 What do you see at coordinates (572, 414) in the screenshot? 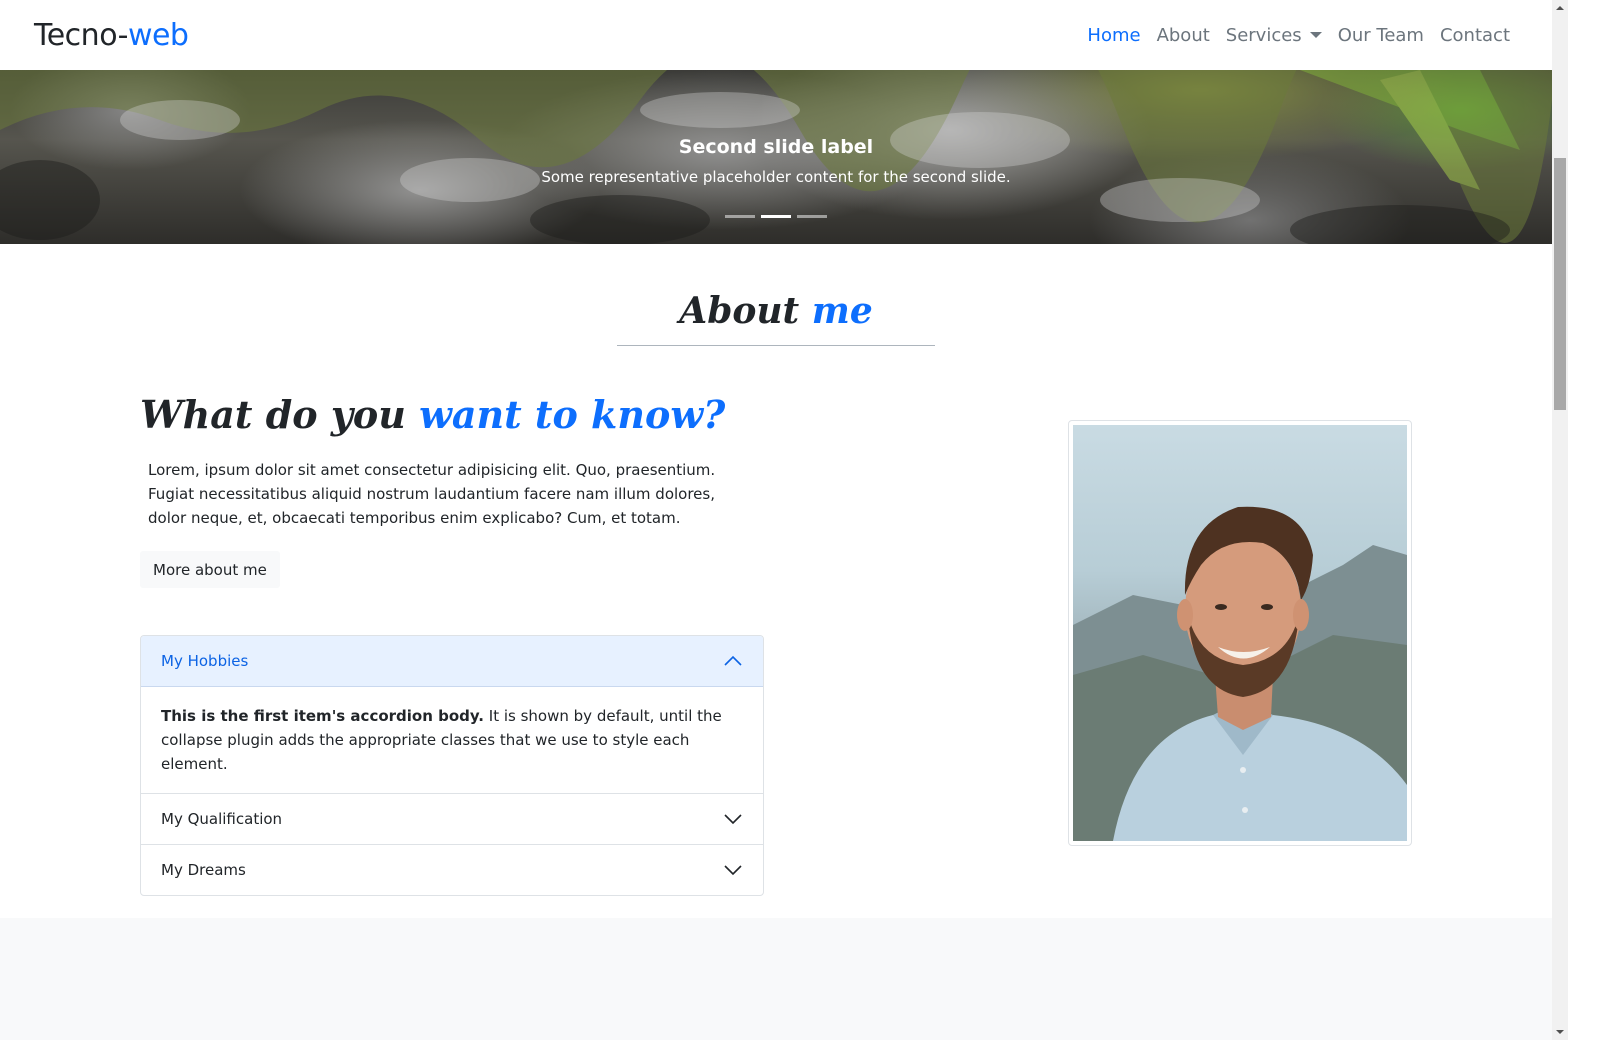
I see `about-subheading-accent: want to know?` at bounding box center [572, 414].